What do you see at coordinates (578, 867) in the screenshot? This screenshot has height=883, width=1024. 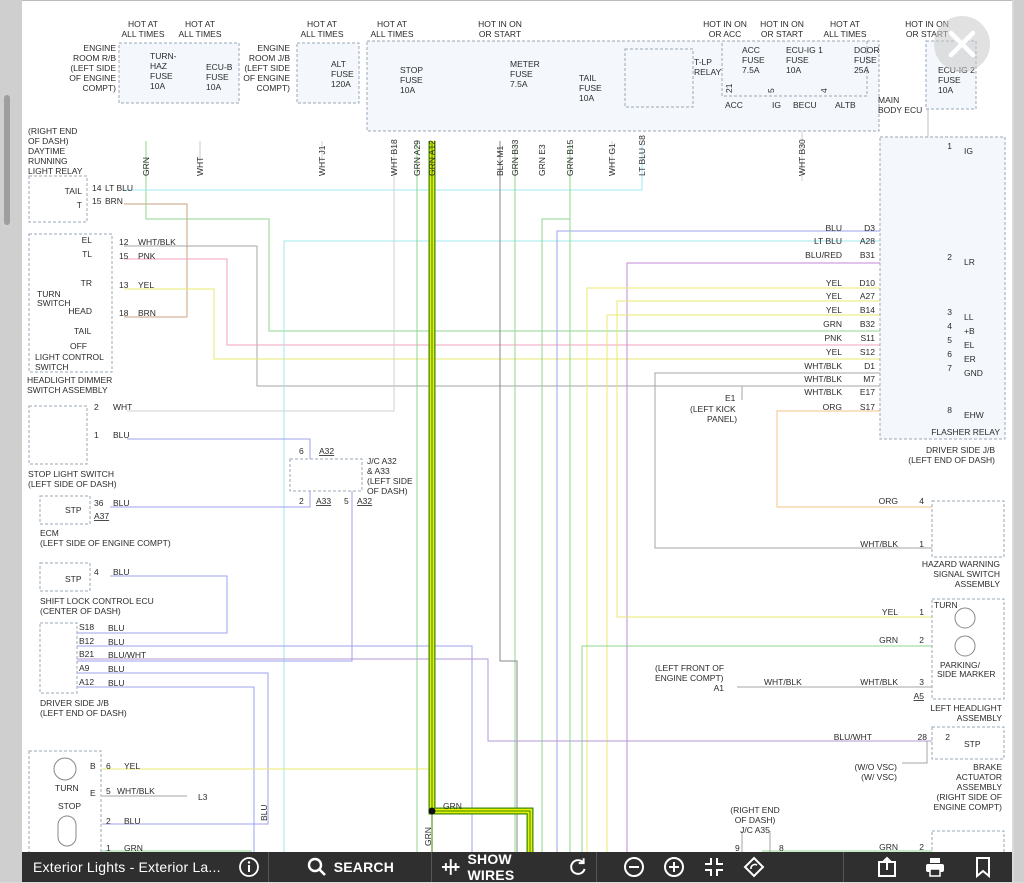 I see `refresh-icon` at bounding box center [578, 867].